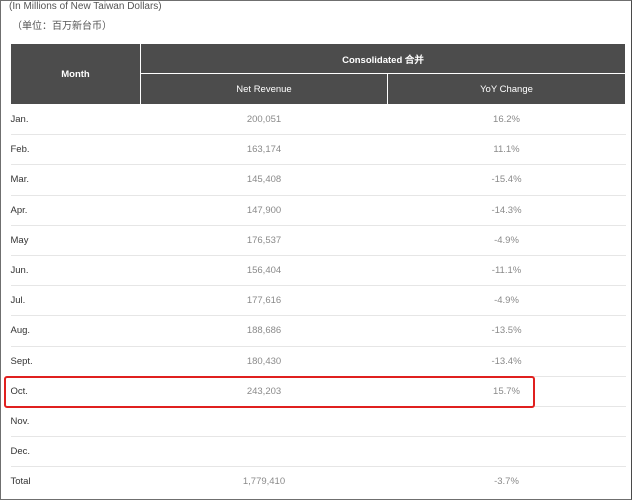 This screenshot has width=632, height=500. I want to click on net-revenue-cell: 1,779,410, so click(264, 482).